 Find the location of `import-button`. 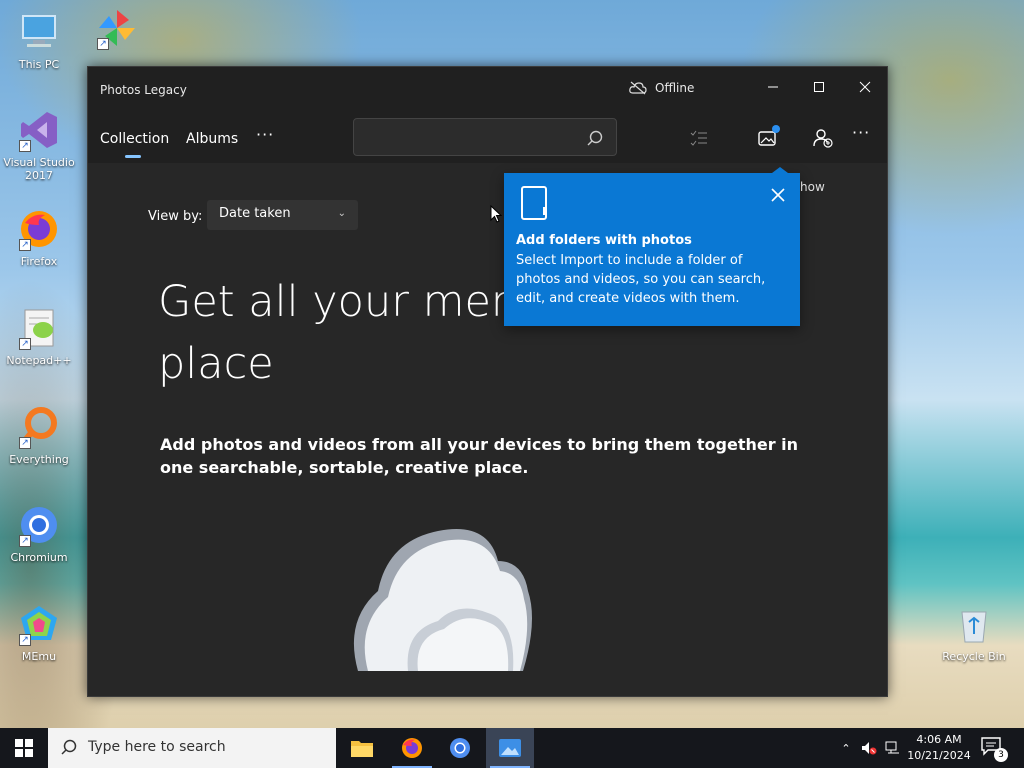

import-button is located at coordinates (768, 137).